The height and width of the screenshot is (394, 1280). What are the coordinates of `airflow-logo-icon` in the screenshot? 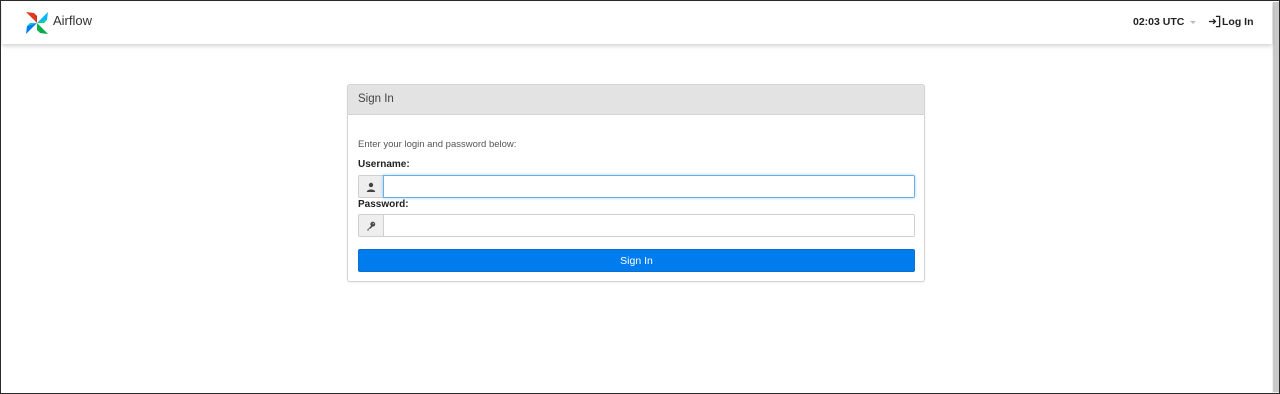 It's located at (37, 23).